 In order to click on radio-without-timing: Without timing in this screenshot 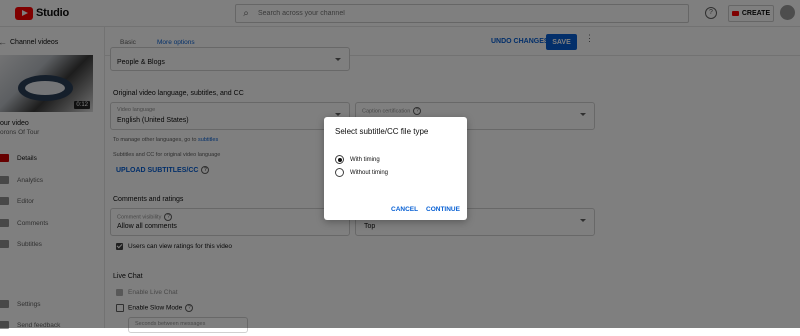, I will do `click(361, 172)`.